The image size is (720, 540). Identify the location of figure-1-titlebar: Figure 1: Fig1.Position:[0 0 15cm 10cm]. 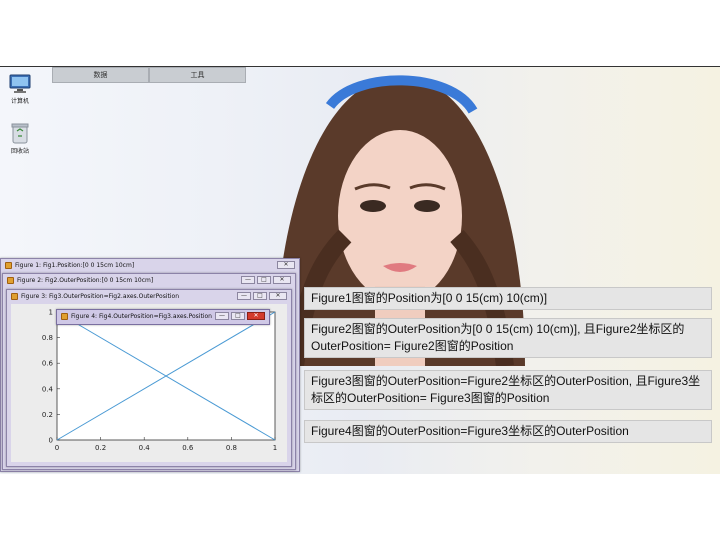
(150, 265).